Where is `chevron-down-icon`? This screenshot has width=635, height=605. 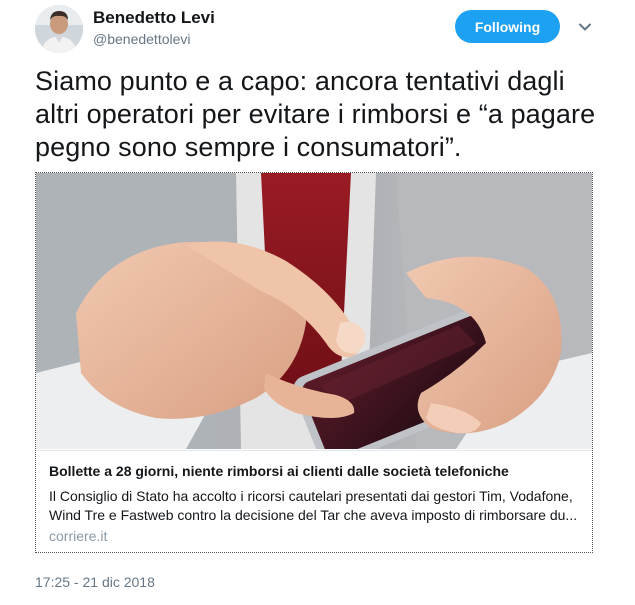
chevron-down-icon is located at coordinates (585, 27).